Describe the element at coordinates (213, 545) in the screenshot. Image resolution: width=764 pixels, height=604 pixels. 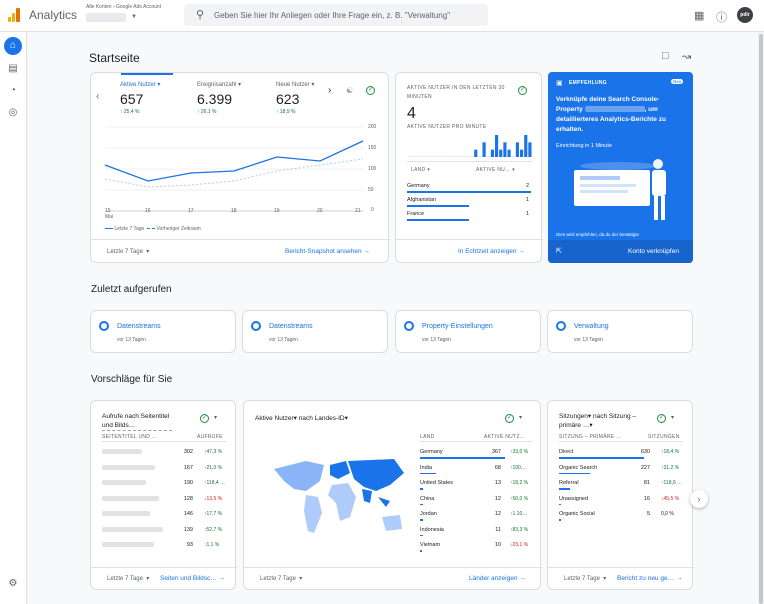
I see `row-delta-value: 1,1 %` at that location.